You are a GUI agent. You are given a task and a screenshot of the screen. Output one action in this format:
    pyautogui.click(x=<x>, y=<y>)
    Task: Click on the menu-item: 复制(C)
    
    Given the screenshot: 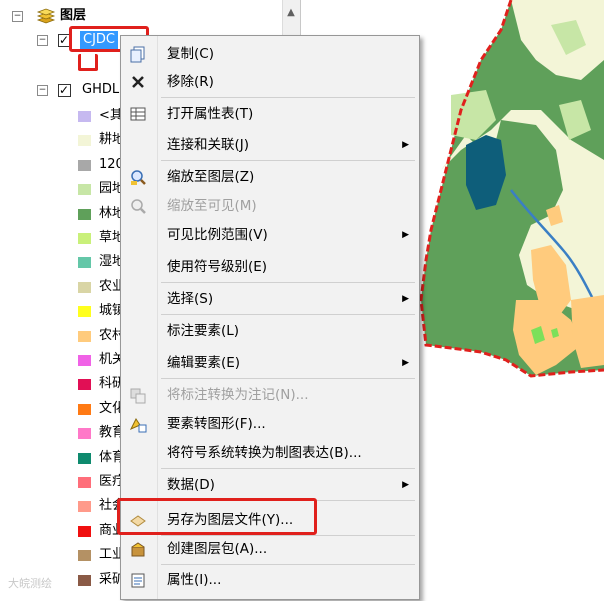 What is the action you would take?
    pyautogui.click(x=270, y=54)
    